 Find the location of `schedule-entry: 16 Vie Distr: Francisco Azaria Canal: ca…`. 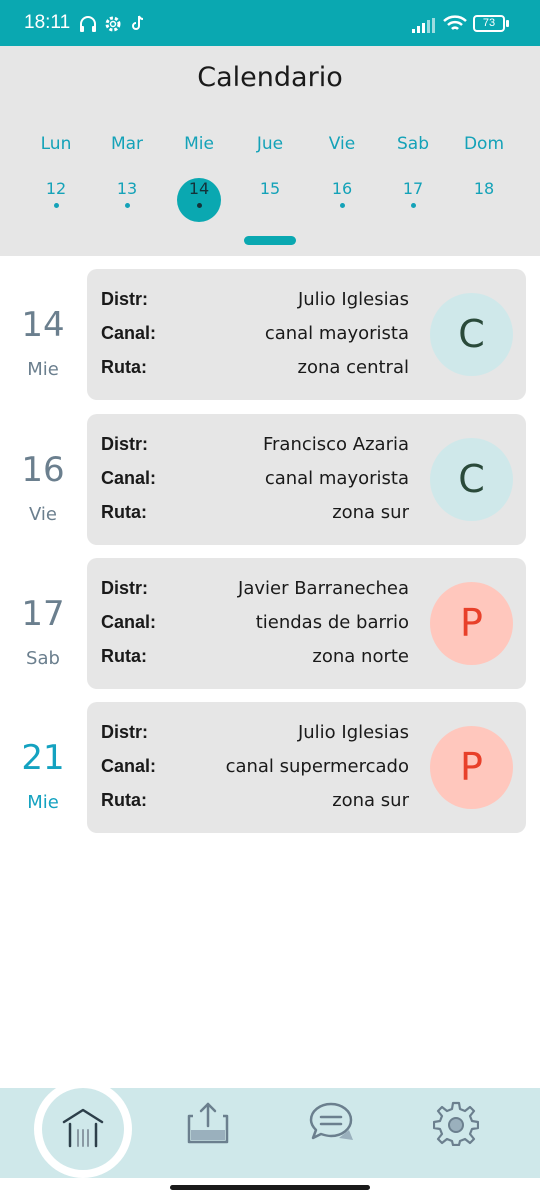

schedule-entry: 16 Vie Distr: Francisco Azaria Canal: ca… is located at coordinates (270, 480).